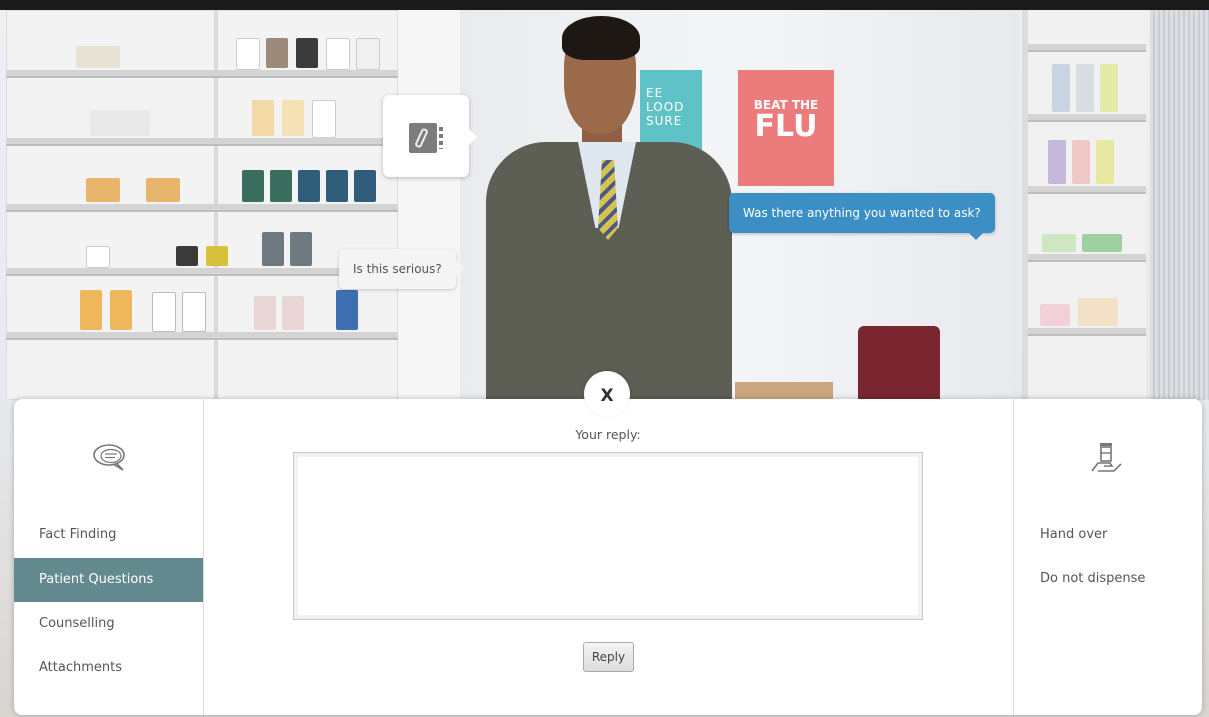 The width and height of the screenshot is (1209, 717). Describe the element at coordinates (899, 363) in the screenshot. I see `chair` at that location.